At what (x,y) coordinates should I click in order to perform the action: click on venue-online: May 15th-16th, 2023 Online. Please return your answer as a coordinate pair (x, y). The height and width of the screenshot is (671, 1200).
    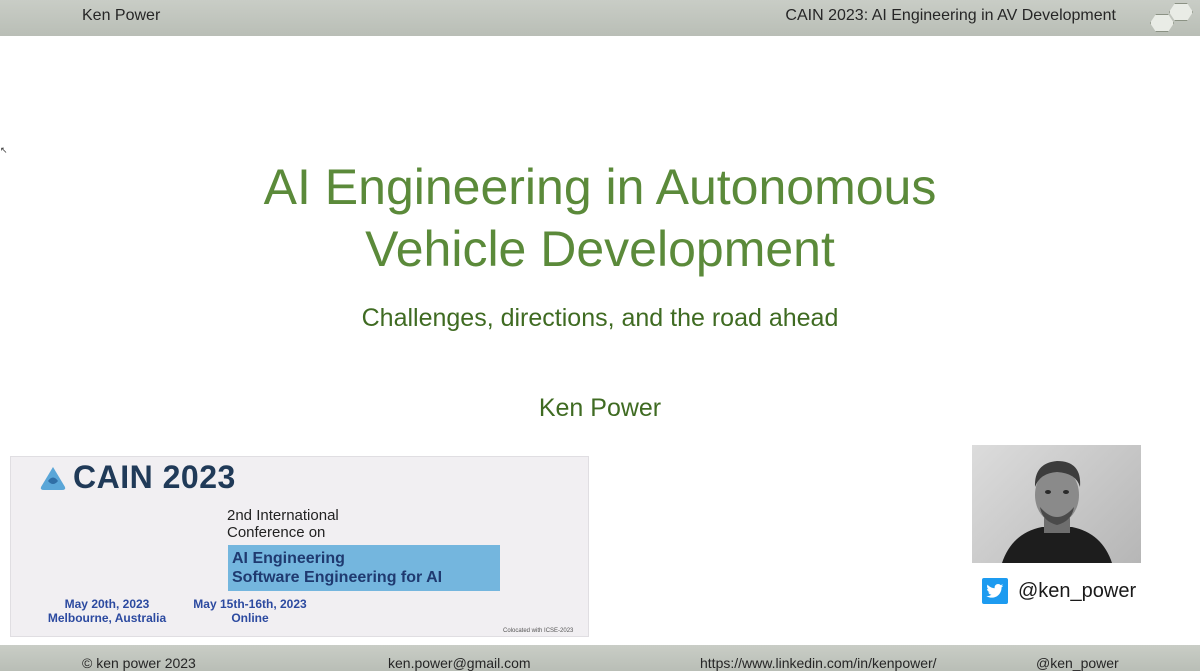
    Looking at the image, I should click on (250, 611).